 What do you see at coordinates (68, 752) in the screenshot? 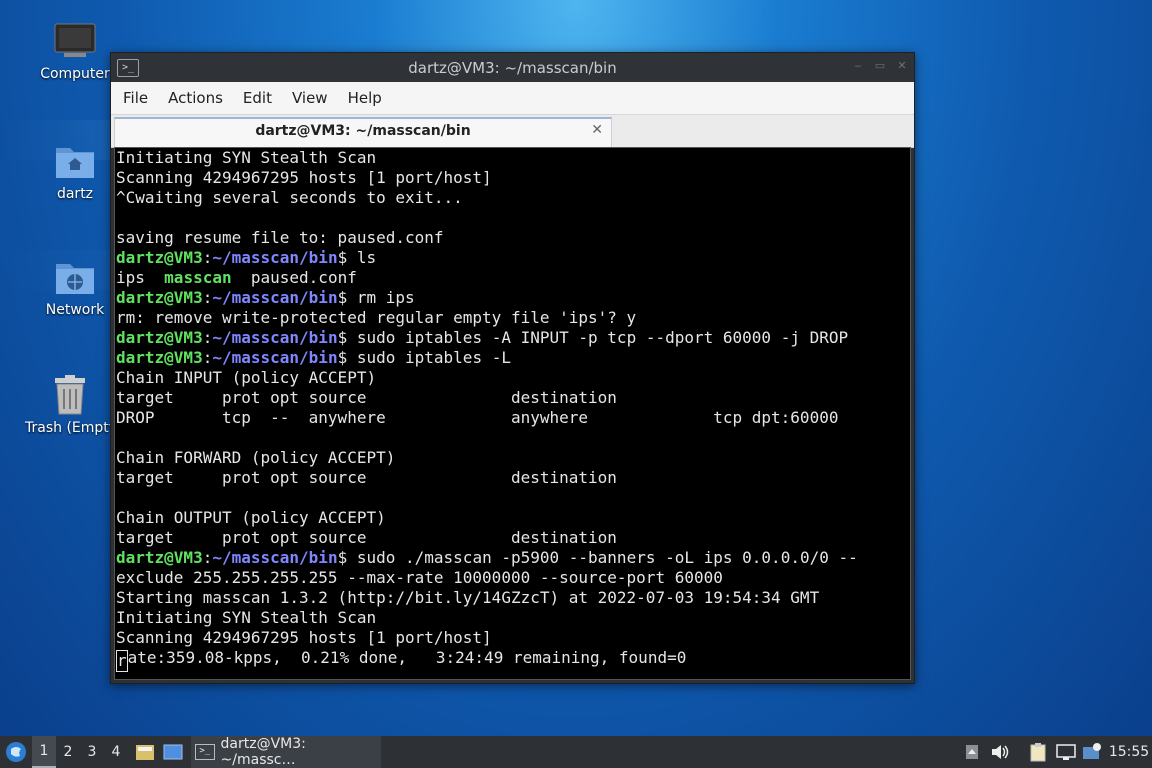
I see `workspace-2: 2` at bounding box center [68, 752].